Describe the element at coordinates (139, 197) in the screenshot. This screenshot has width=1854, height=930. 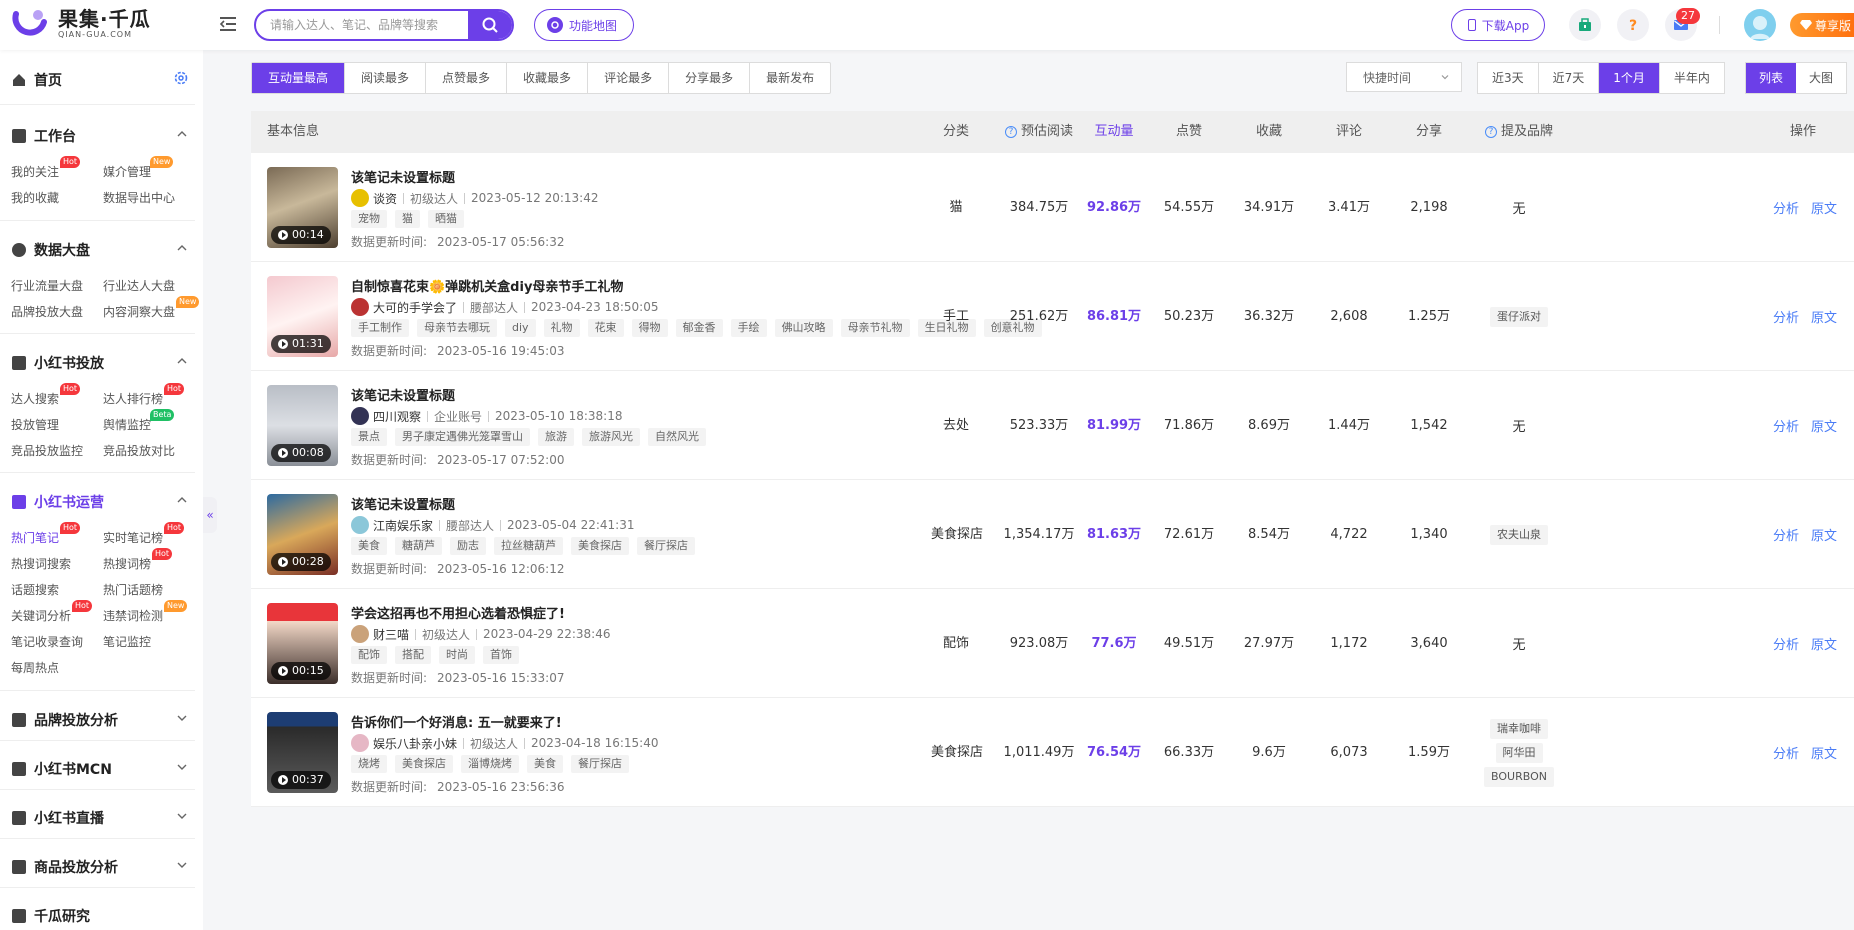
I see `sidebar-item-data-export: 数据导出中心` at that location.